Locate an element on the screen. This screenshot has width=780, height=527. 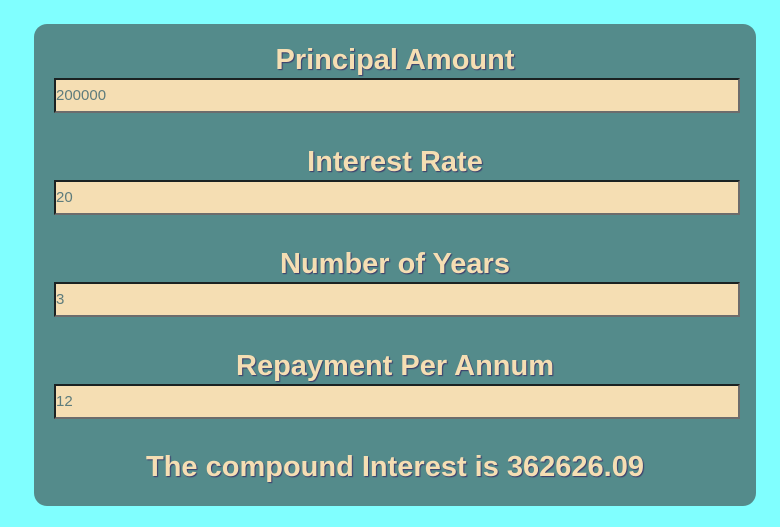
interest-rate-label: Interest Rate is located at coordinates (395, 162).